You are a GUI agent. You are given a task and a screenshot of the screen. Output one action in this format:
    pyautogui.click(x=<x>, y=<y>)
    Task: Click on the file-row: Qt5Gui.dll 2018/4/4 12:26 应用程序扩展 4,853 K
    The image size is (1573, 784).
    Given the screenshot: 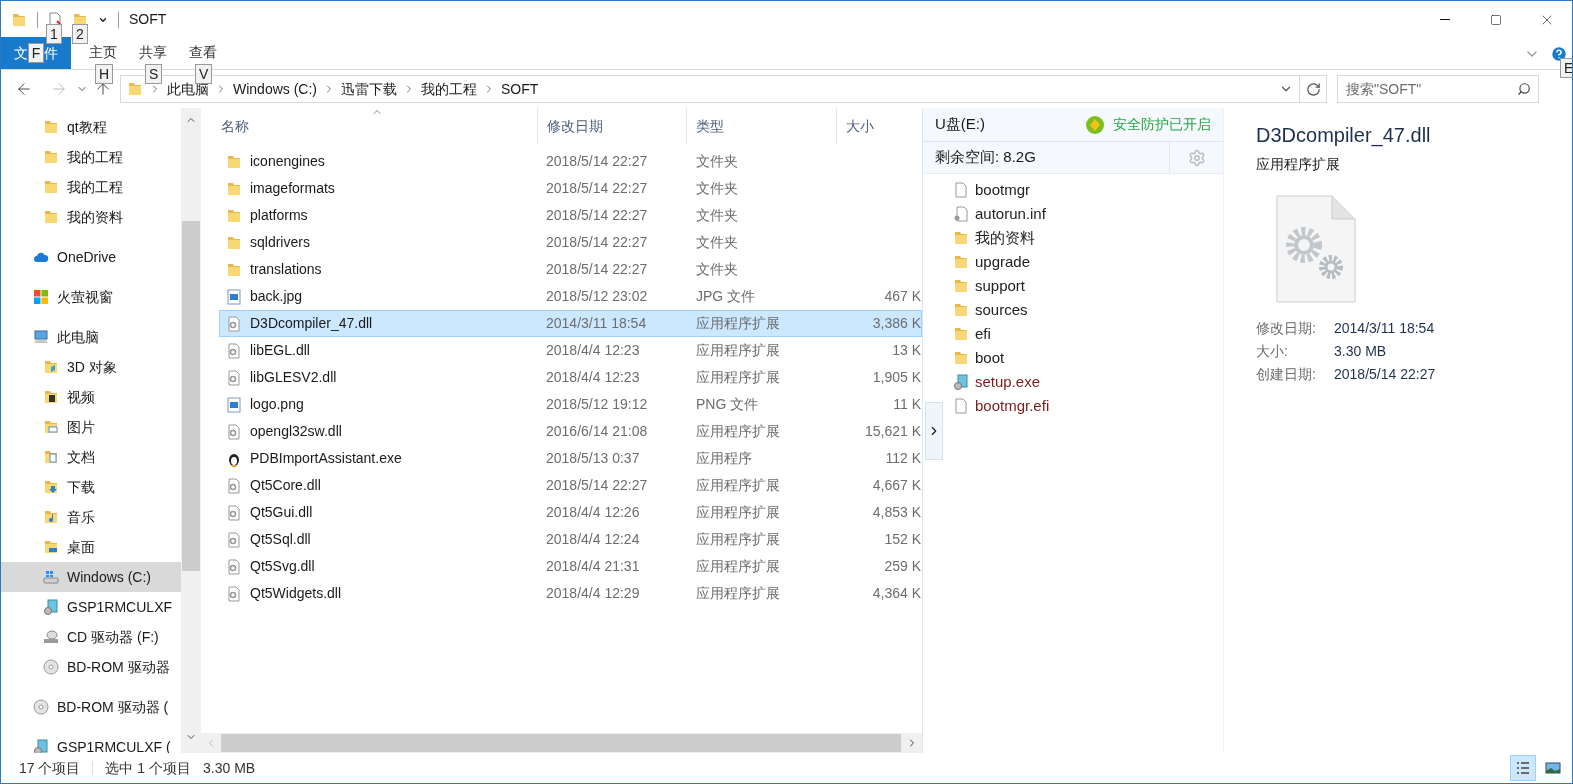 What is the action you would take?
    pyautogui.click(x=570, y=512)
    